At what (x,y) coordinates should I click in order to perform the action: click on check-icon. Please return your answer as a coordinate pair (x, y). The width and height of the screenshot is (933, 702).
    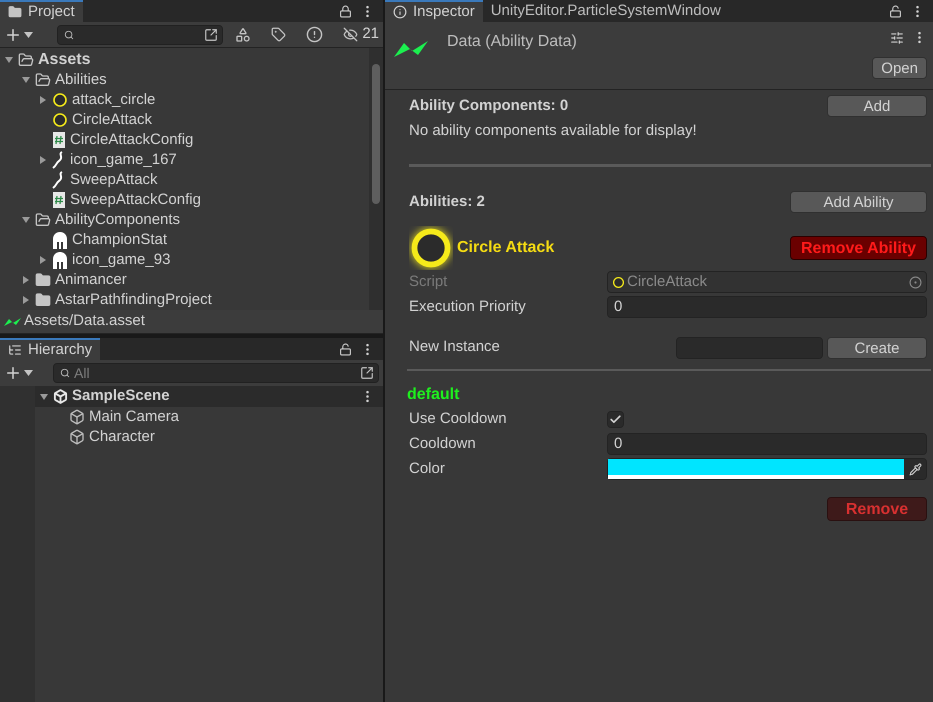
    Looking at the image, I should click on (615, 419).